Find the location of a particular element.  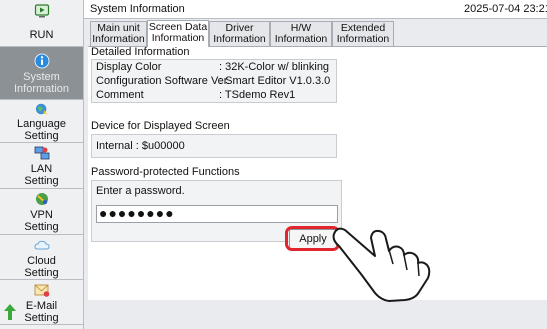

info-value: : TSdemo Rev1 is located at coordinates (257, 95).